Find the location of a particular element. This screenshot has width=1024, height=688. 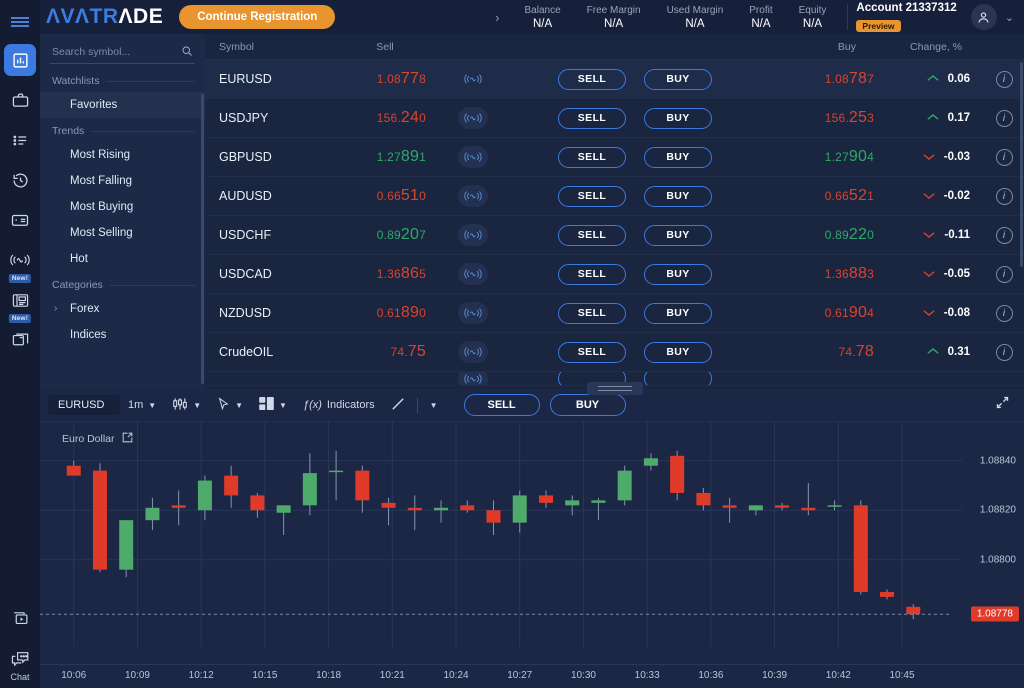

row-buy-button is located at coordinates (678, 378).